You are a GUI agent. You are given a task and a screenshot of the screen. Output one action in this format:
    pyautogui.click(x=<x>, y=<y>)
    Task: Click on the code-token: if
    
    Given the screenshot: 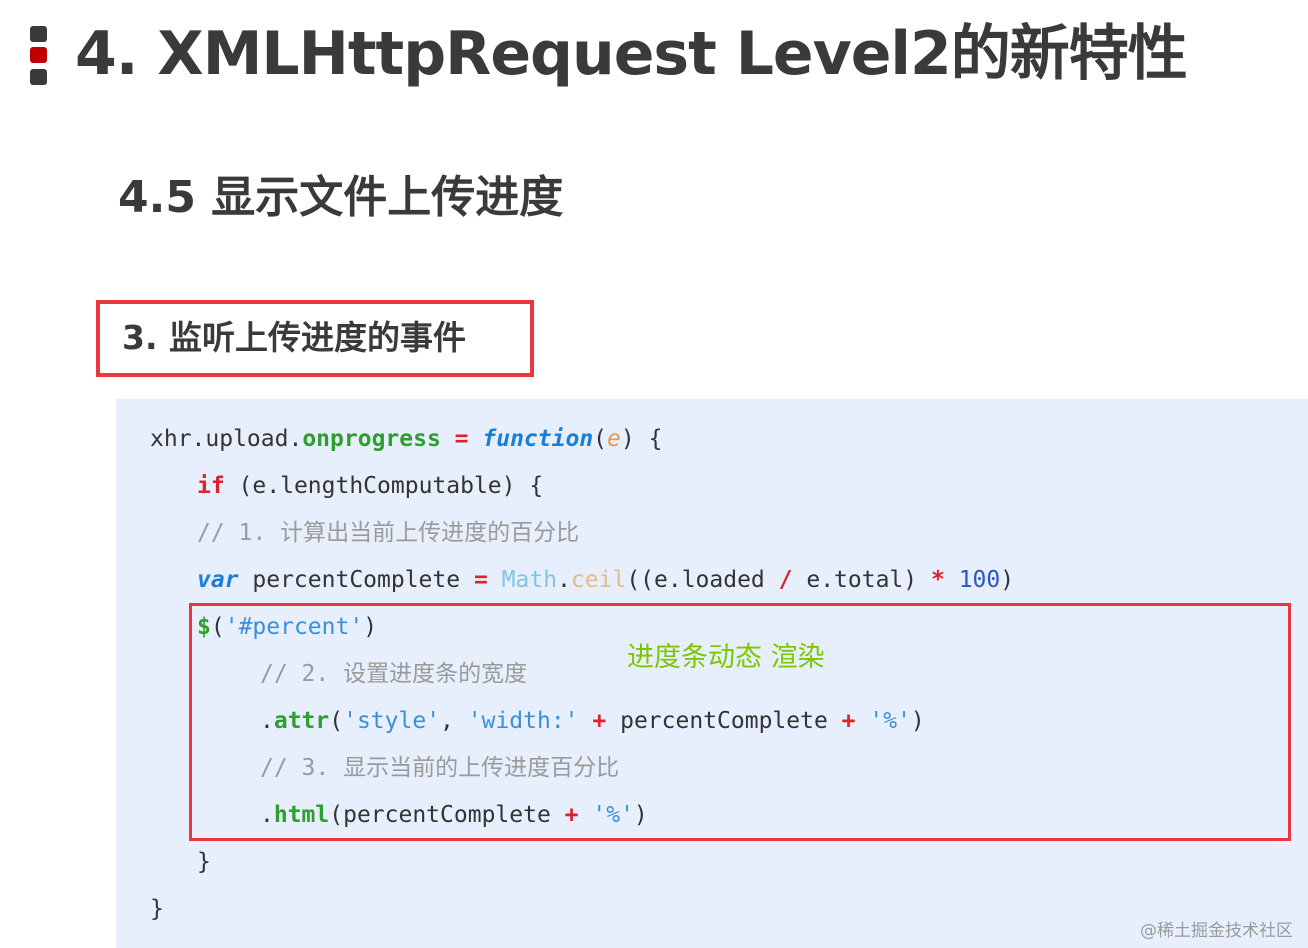 What is the action you would take?
    pyautogui.click(x=211, y=486)
    